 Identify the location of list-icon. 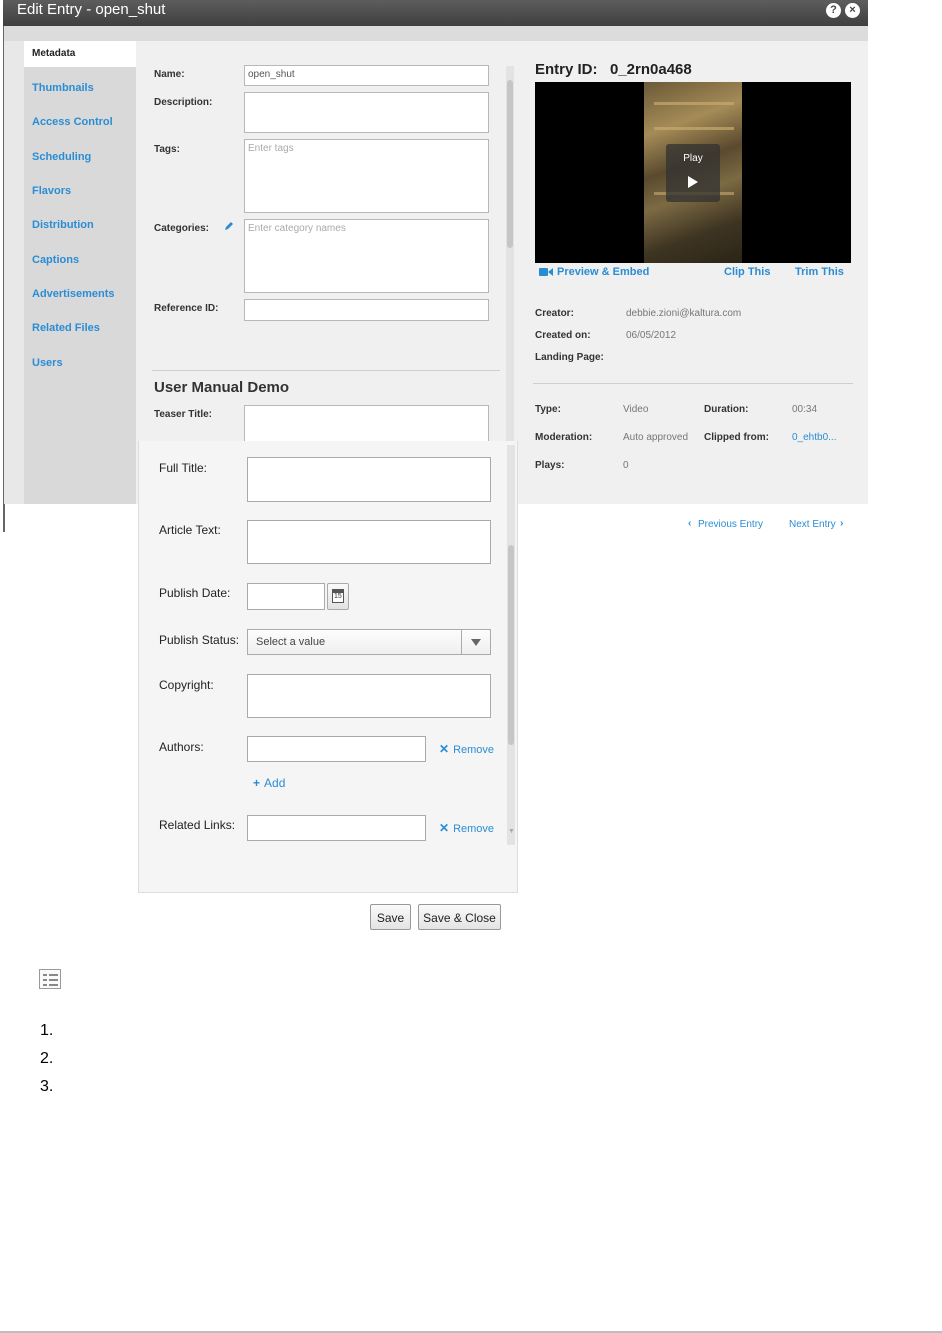
(50, 979).